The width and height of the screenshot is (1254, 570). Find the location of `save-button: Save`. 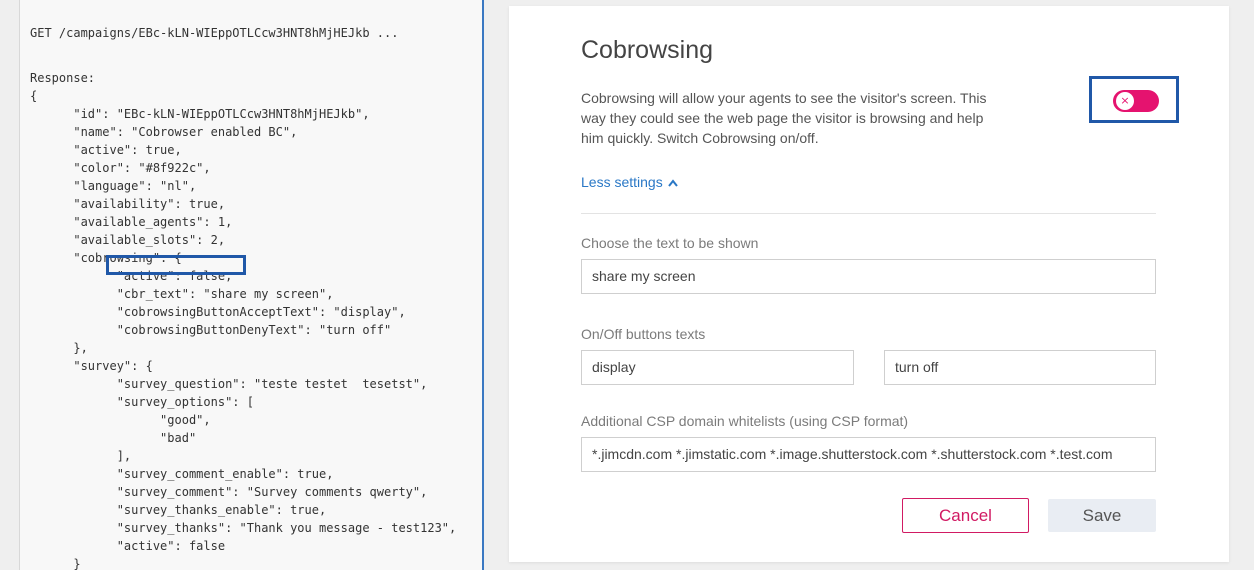

save-button: Save is located at coordinates (1102, 515).